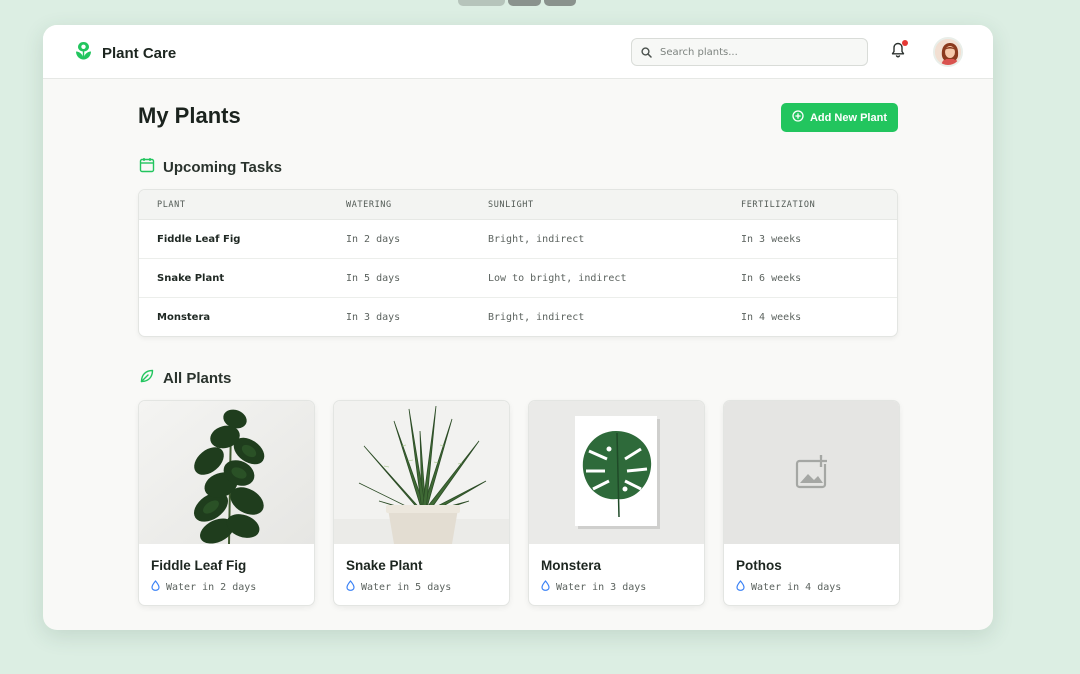 This screenshot has height=674, width=1080. What do you see at coordinates (771, 278) in the screenshot?
I see `cell-fertilization: In 6 weeks` at bounding box center [771, 278].